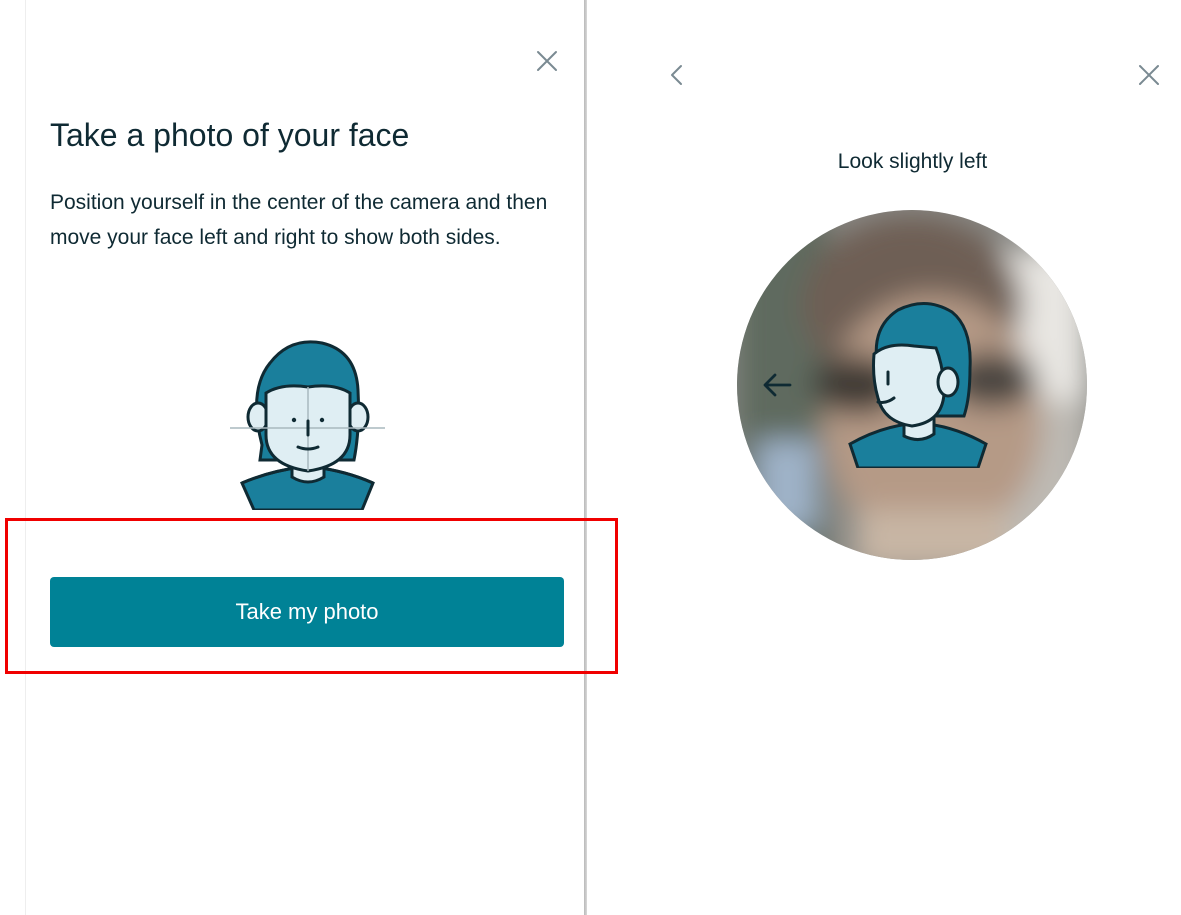 The image size is (1181, 915). What do you see at coordinates (307, 612) in the screenshot?
I see `take-photo-button: Take my photo` at bounding box center [307, 612].